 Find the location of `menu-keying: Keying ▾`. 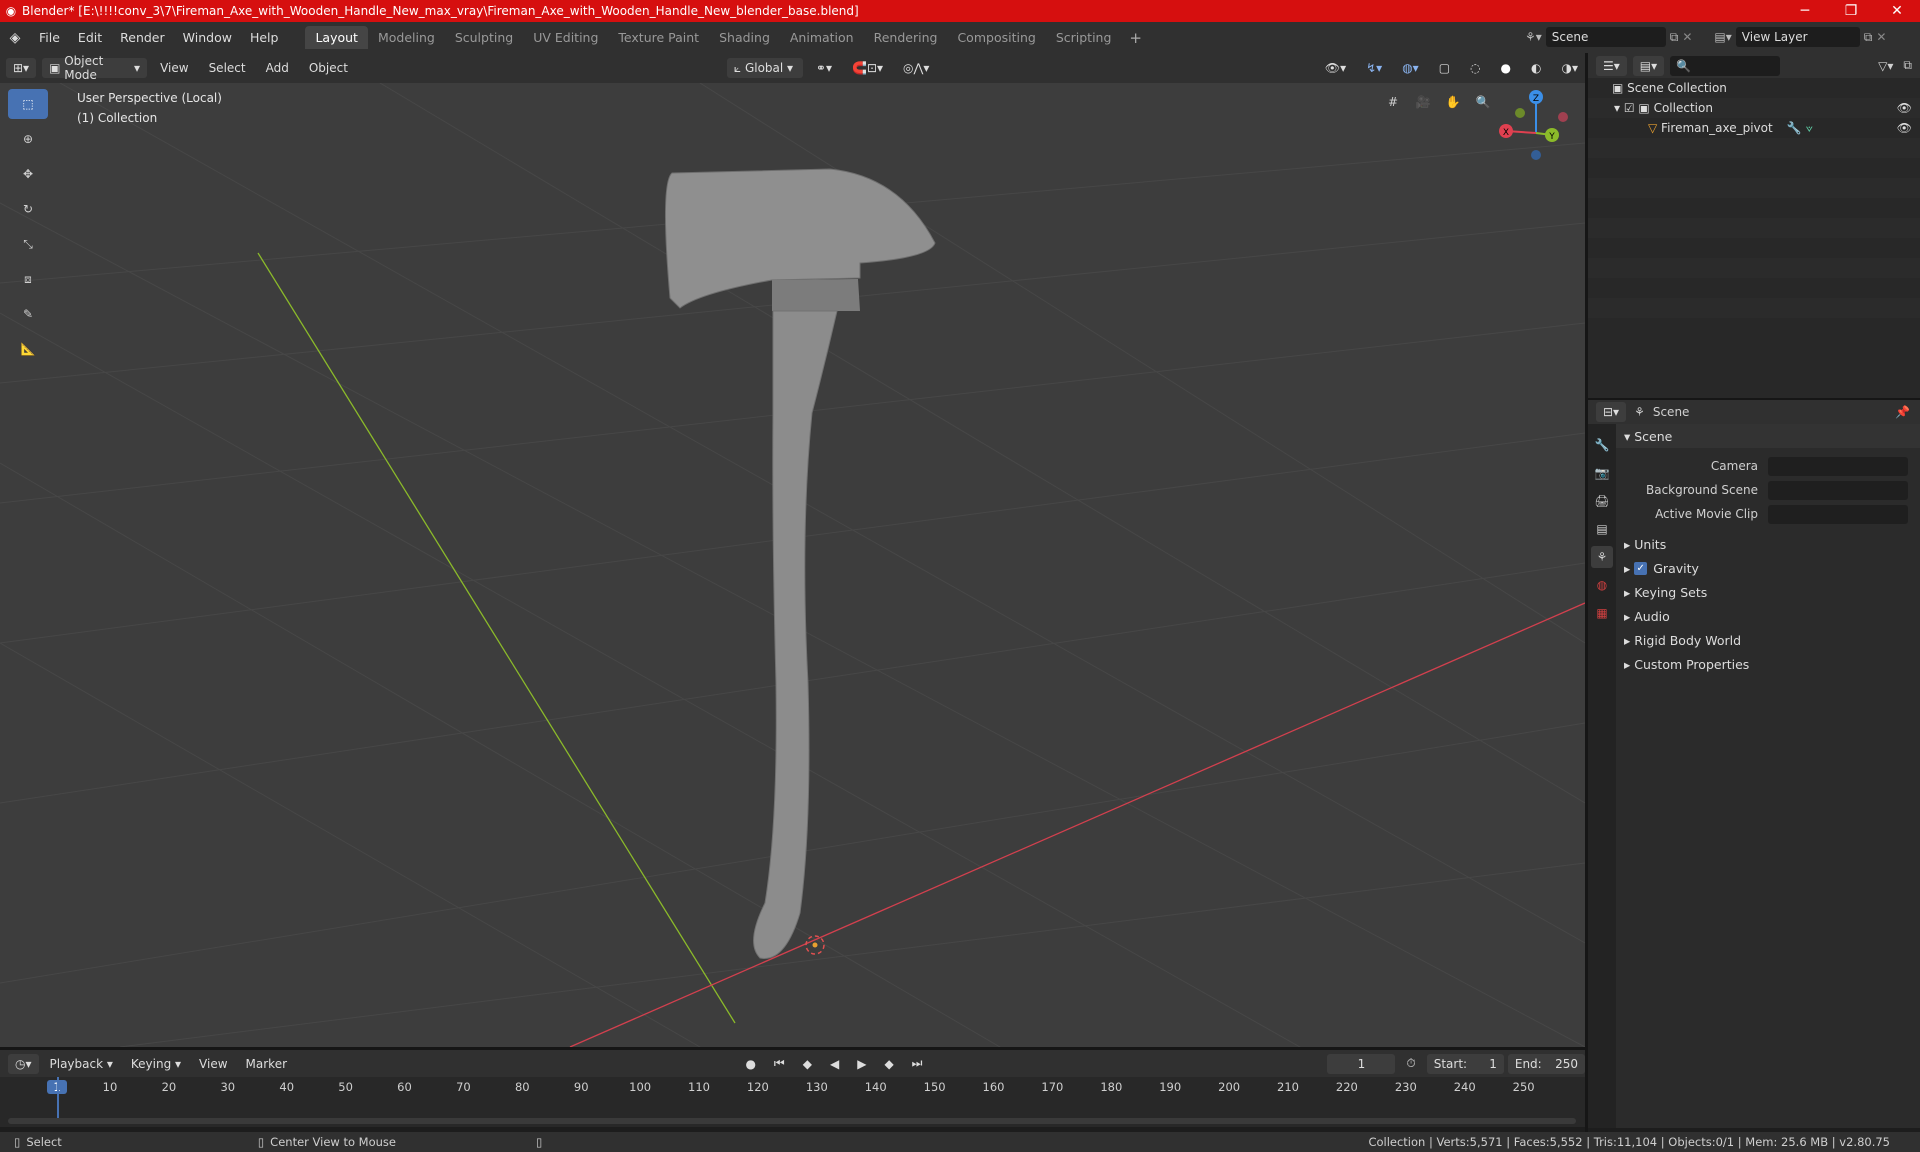

menu-keying: Keying ▾ is located at coordinates (156, 1064).